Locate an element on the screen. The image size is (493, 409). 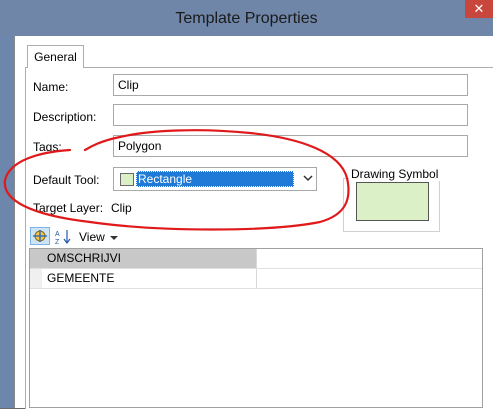
default-tool-label: Default Tool: is located at coordinates (66, 180).